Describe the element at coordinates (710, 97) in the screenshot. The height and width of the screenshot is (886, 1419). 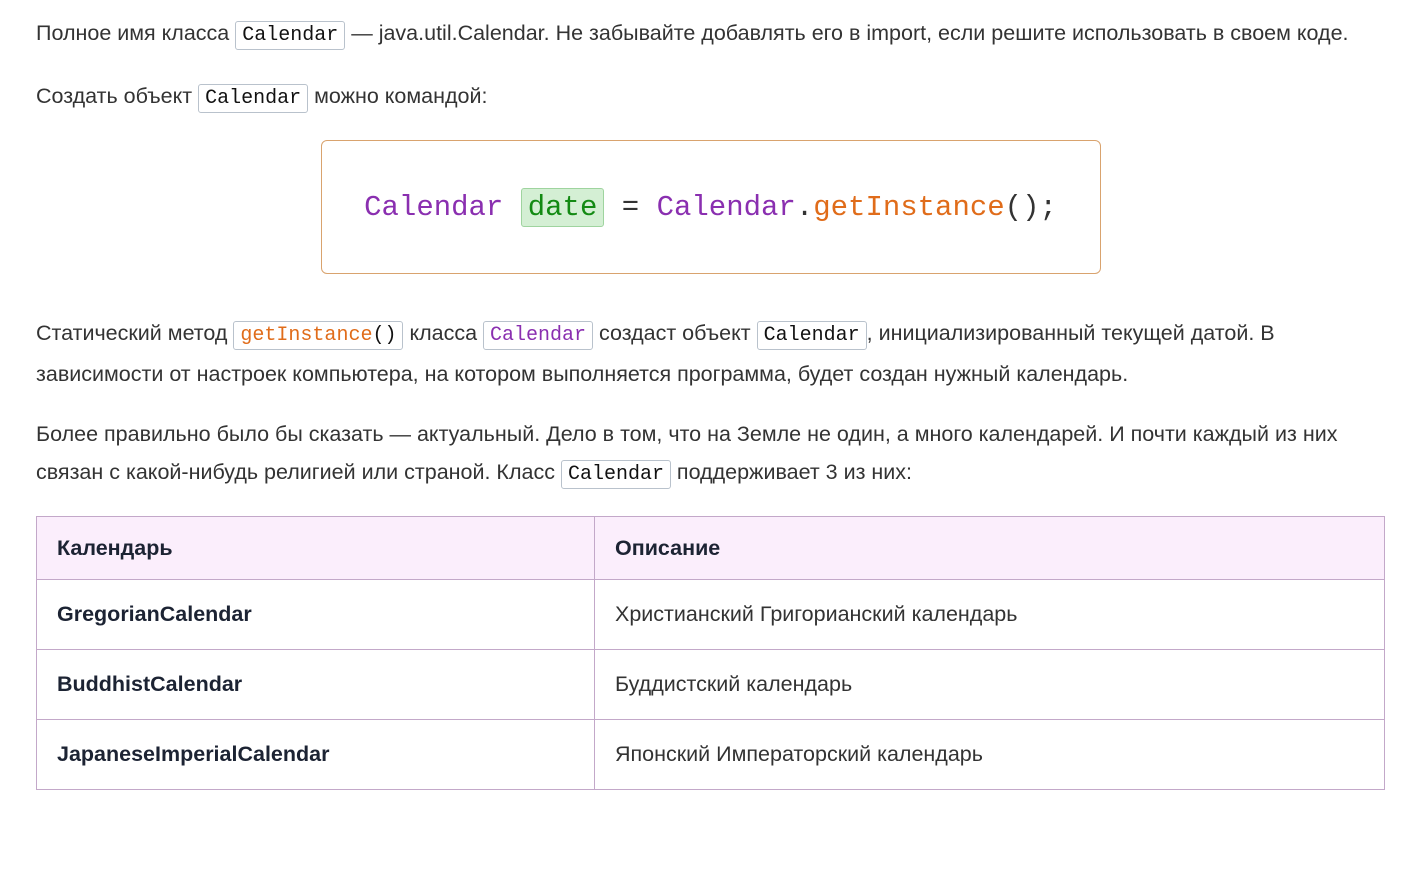
I see `paragraph-2: Создать объект Calendar можно командой:` at that location.